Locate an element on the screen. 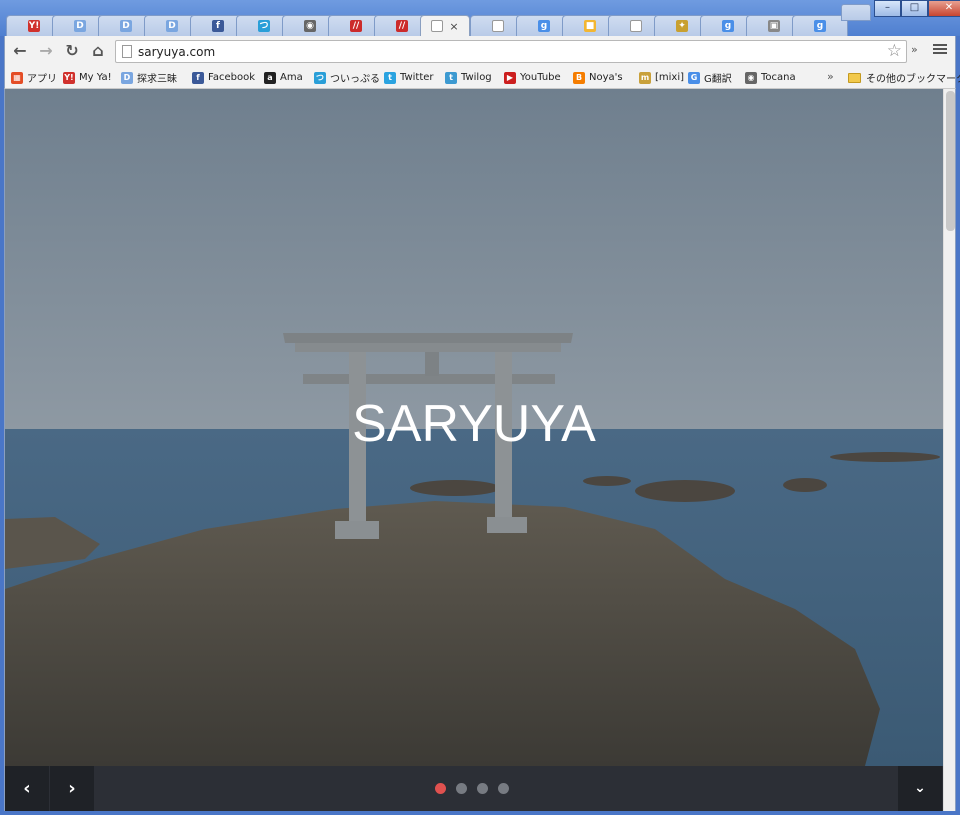  bookmark-item: G G翻訳 is located at coordinates (710, 77).